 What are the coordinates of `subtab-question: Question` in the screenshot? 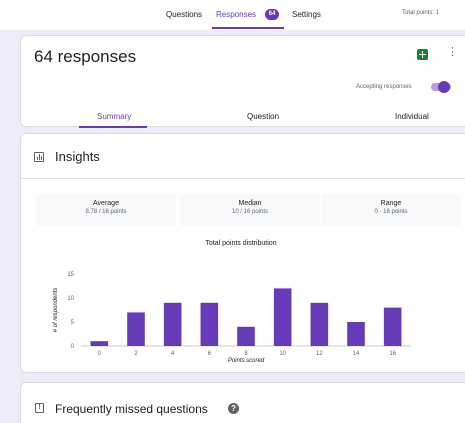 It's located at (263, 116).